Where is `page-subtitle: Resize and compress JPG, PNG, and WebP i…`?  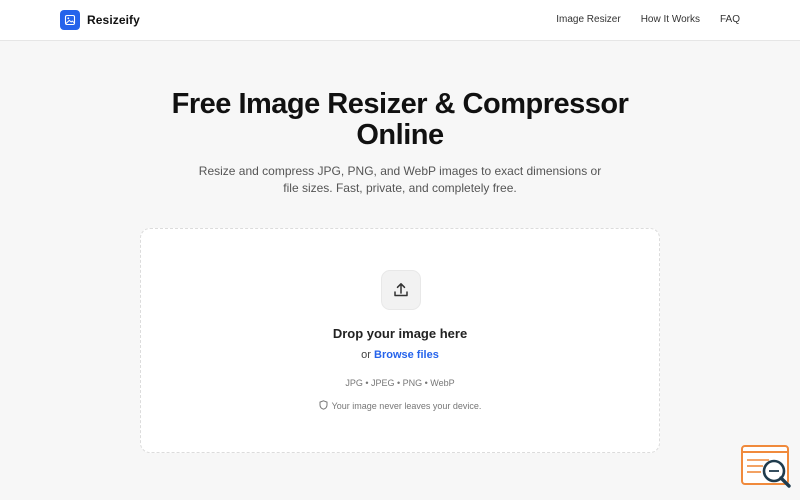 page-subtitle: Resize and compress JPG, PNG, and WebP i… is located at coordinates (400, 179).